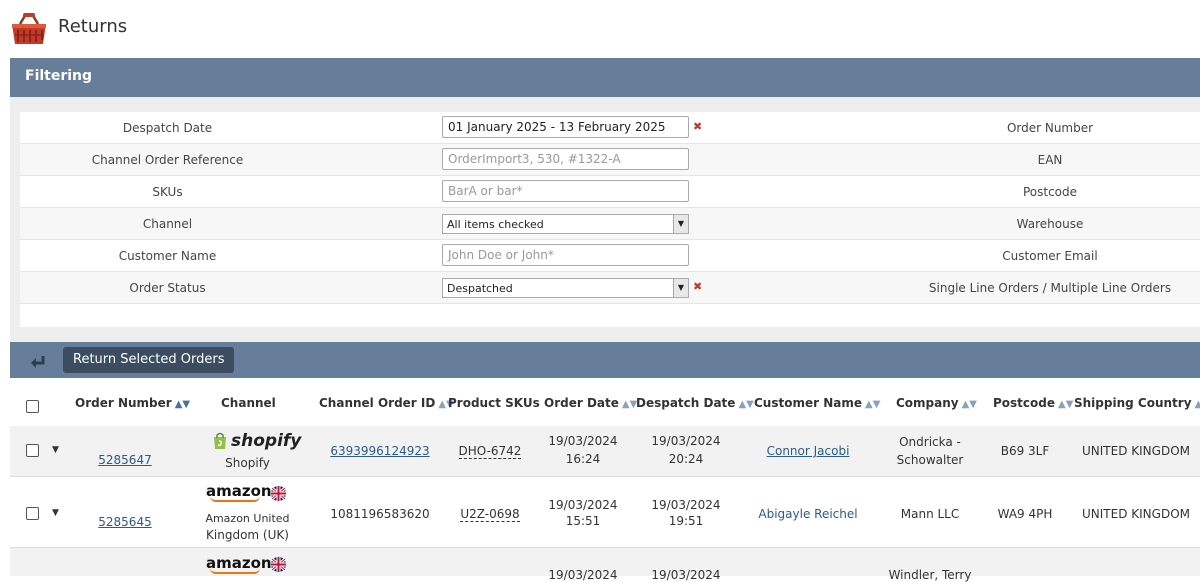 The width and height of the screenshot is (1200, 582). I want to click on column-header-channel-order-id: Channel Order ID ▲▼, so click(386, 403).